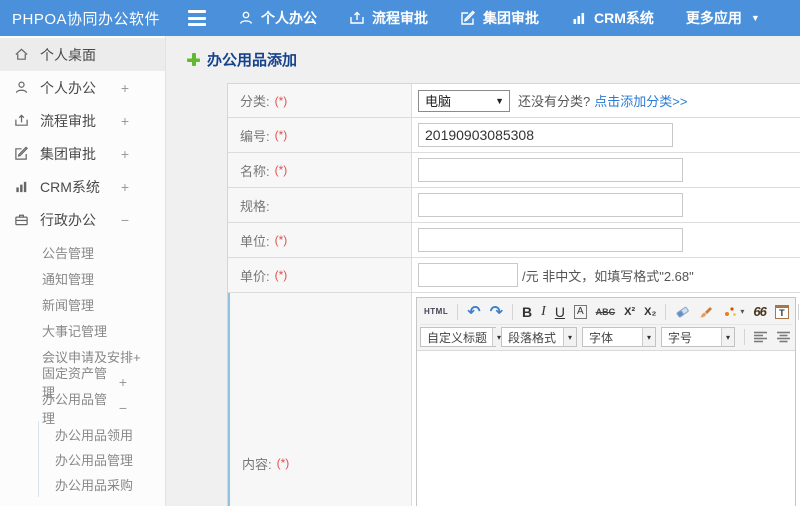 The height and width of the screenshot is (506, 800). I want to click on undo-button: ↶, so click(473, 312).